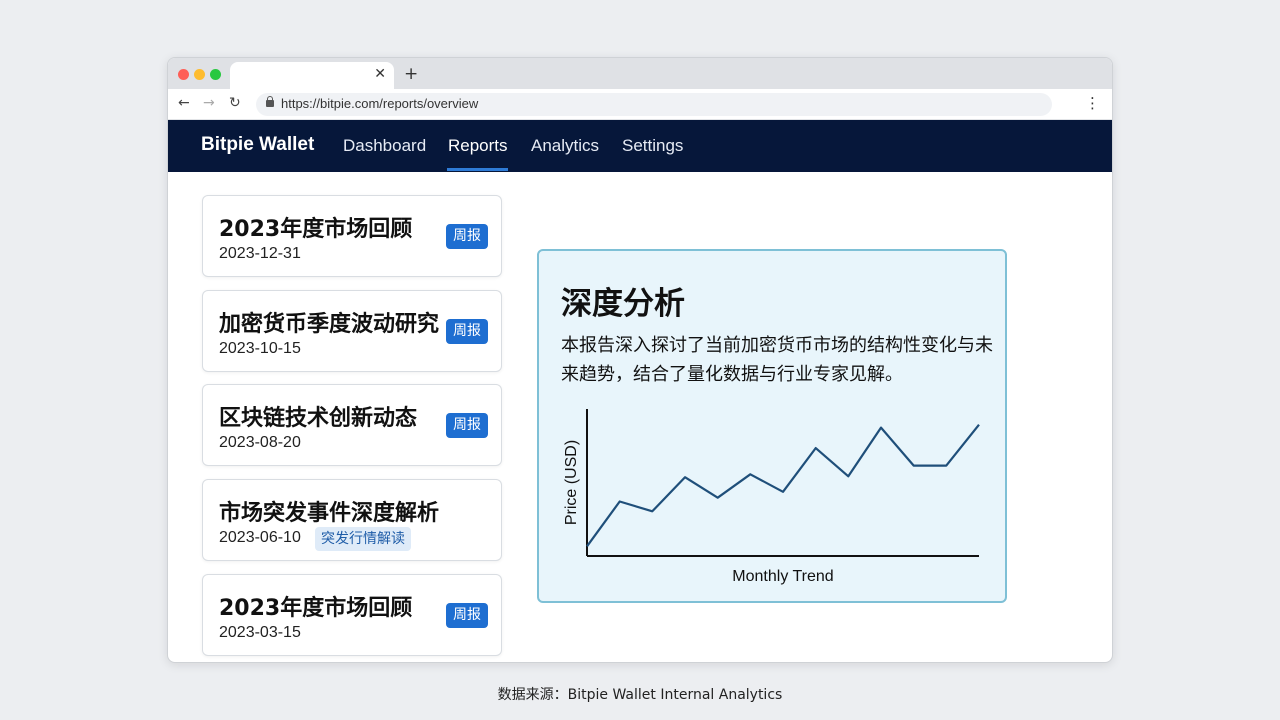  I want to click on maximize-window-dot, so click(215, 74).